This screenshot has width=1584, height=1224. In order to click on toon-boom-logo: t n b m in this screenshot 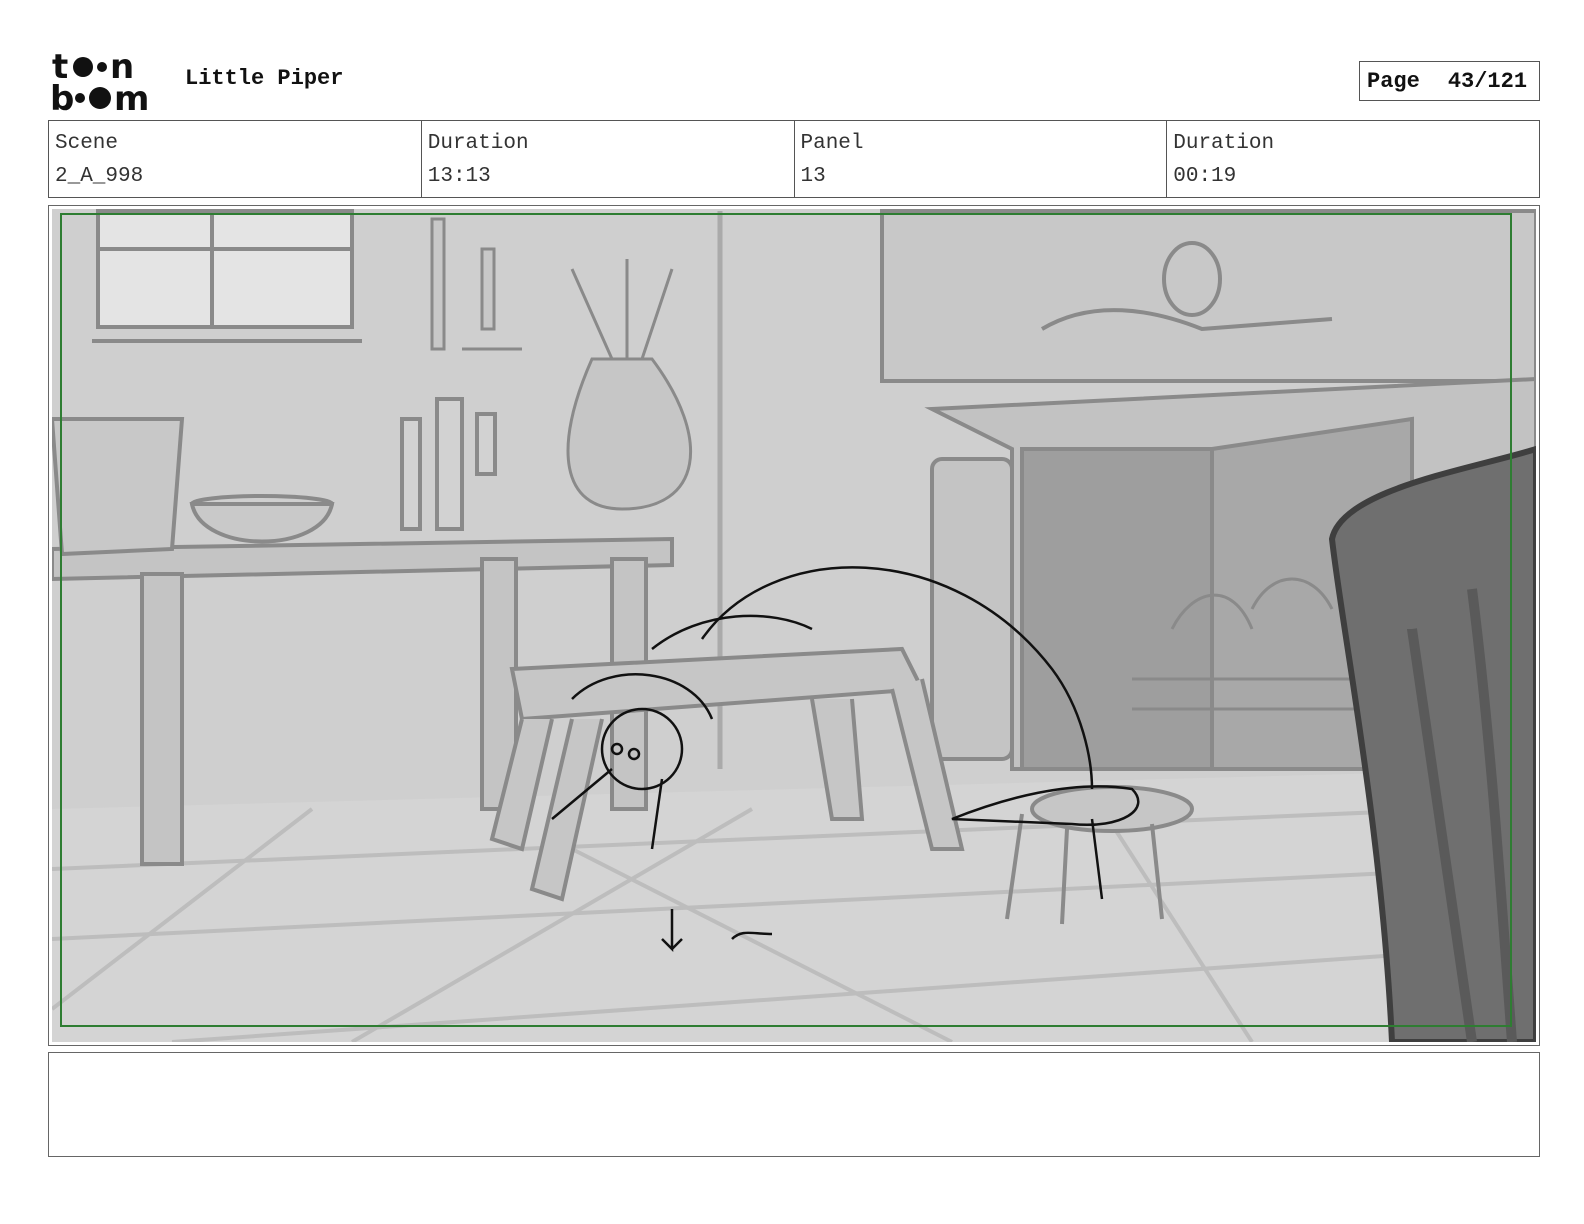, I will do `click(99, 80)`.